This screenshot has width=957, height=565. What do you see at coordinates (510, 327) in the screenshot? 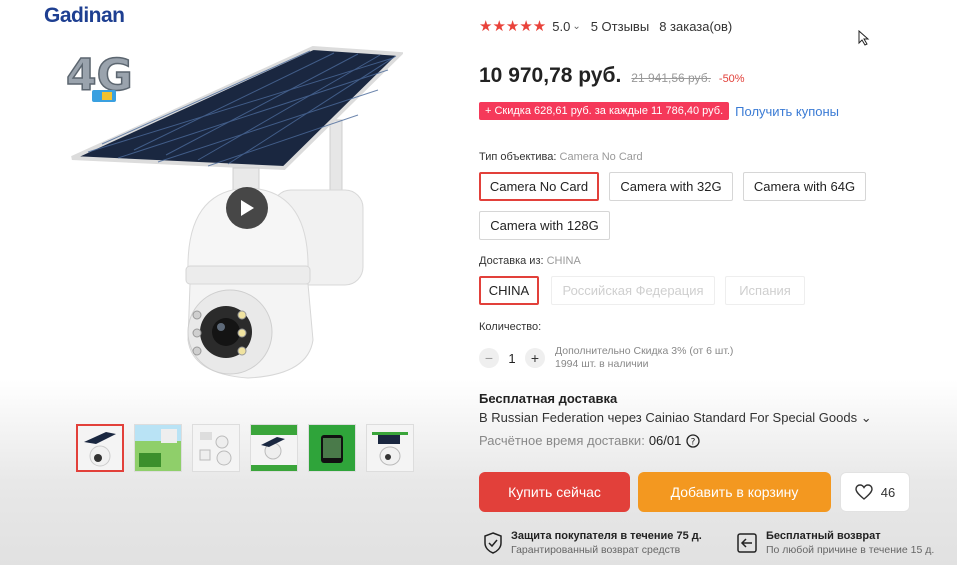
I see `quantity-label: Количество:` at bounding box center [510, 327].